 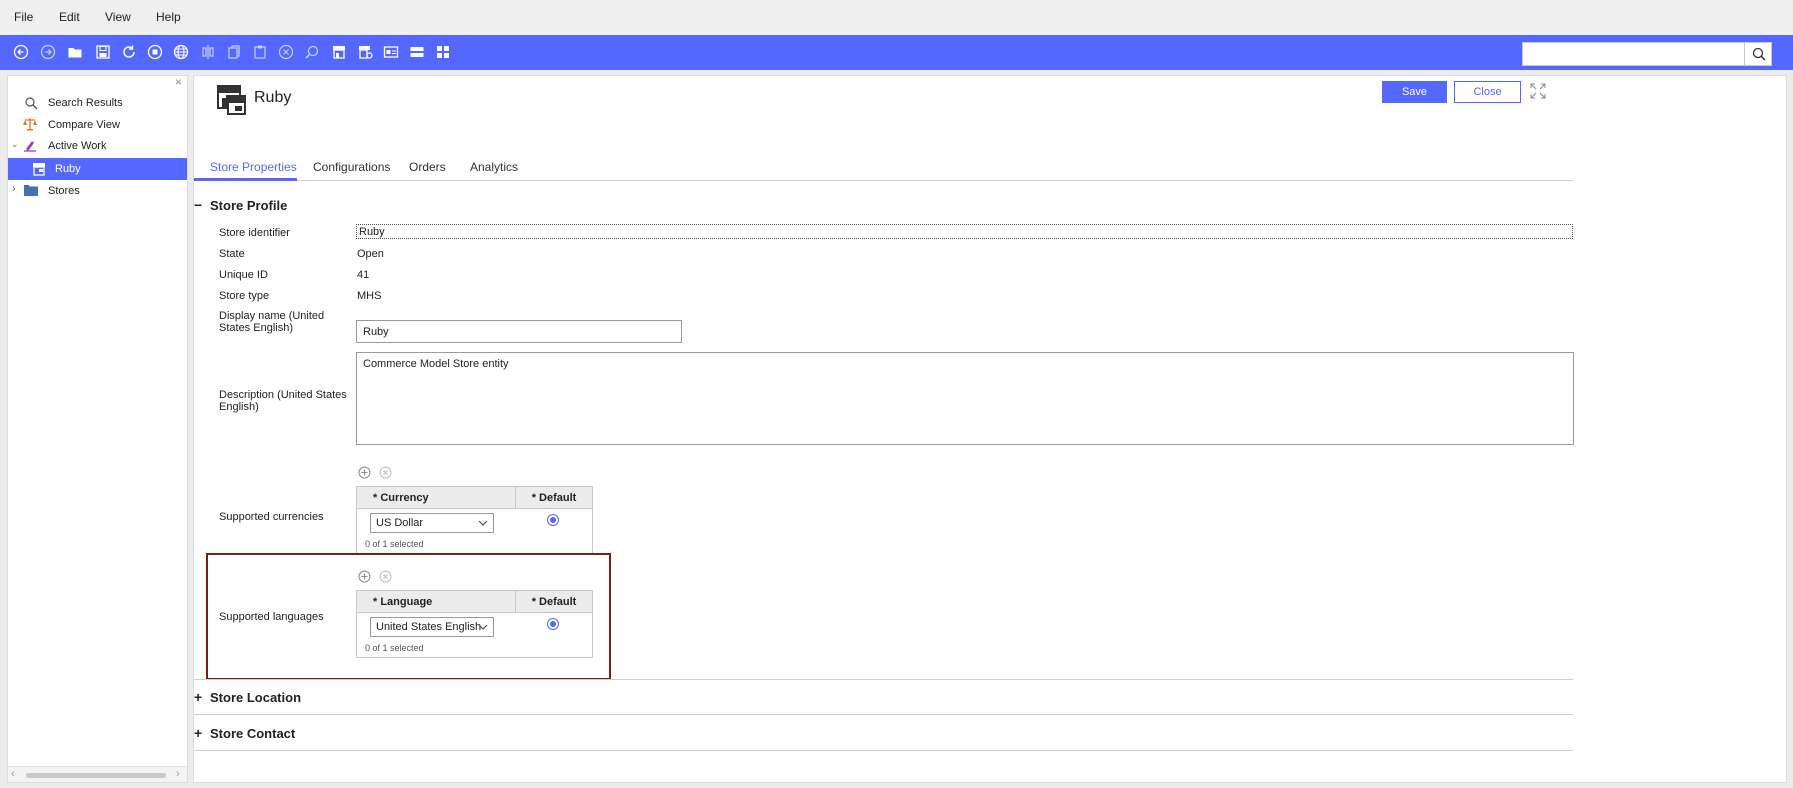 What do you see at coordinates (273, 97) in the screenshot?
I see `page-title: Ruby` at bounding box center [273, 97].